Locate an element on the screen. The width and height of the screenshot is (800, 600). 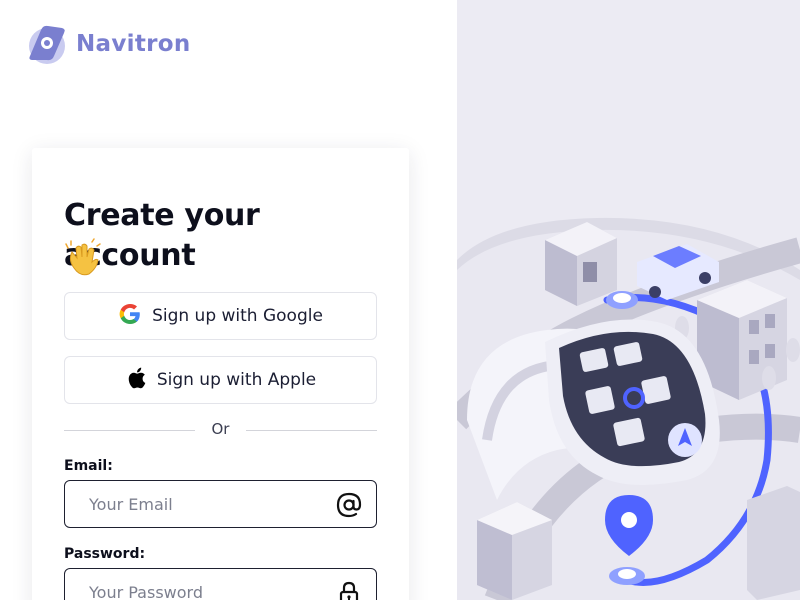
apple-icon is located at coordinates (136, 380).